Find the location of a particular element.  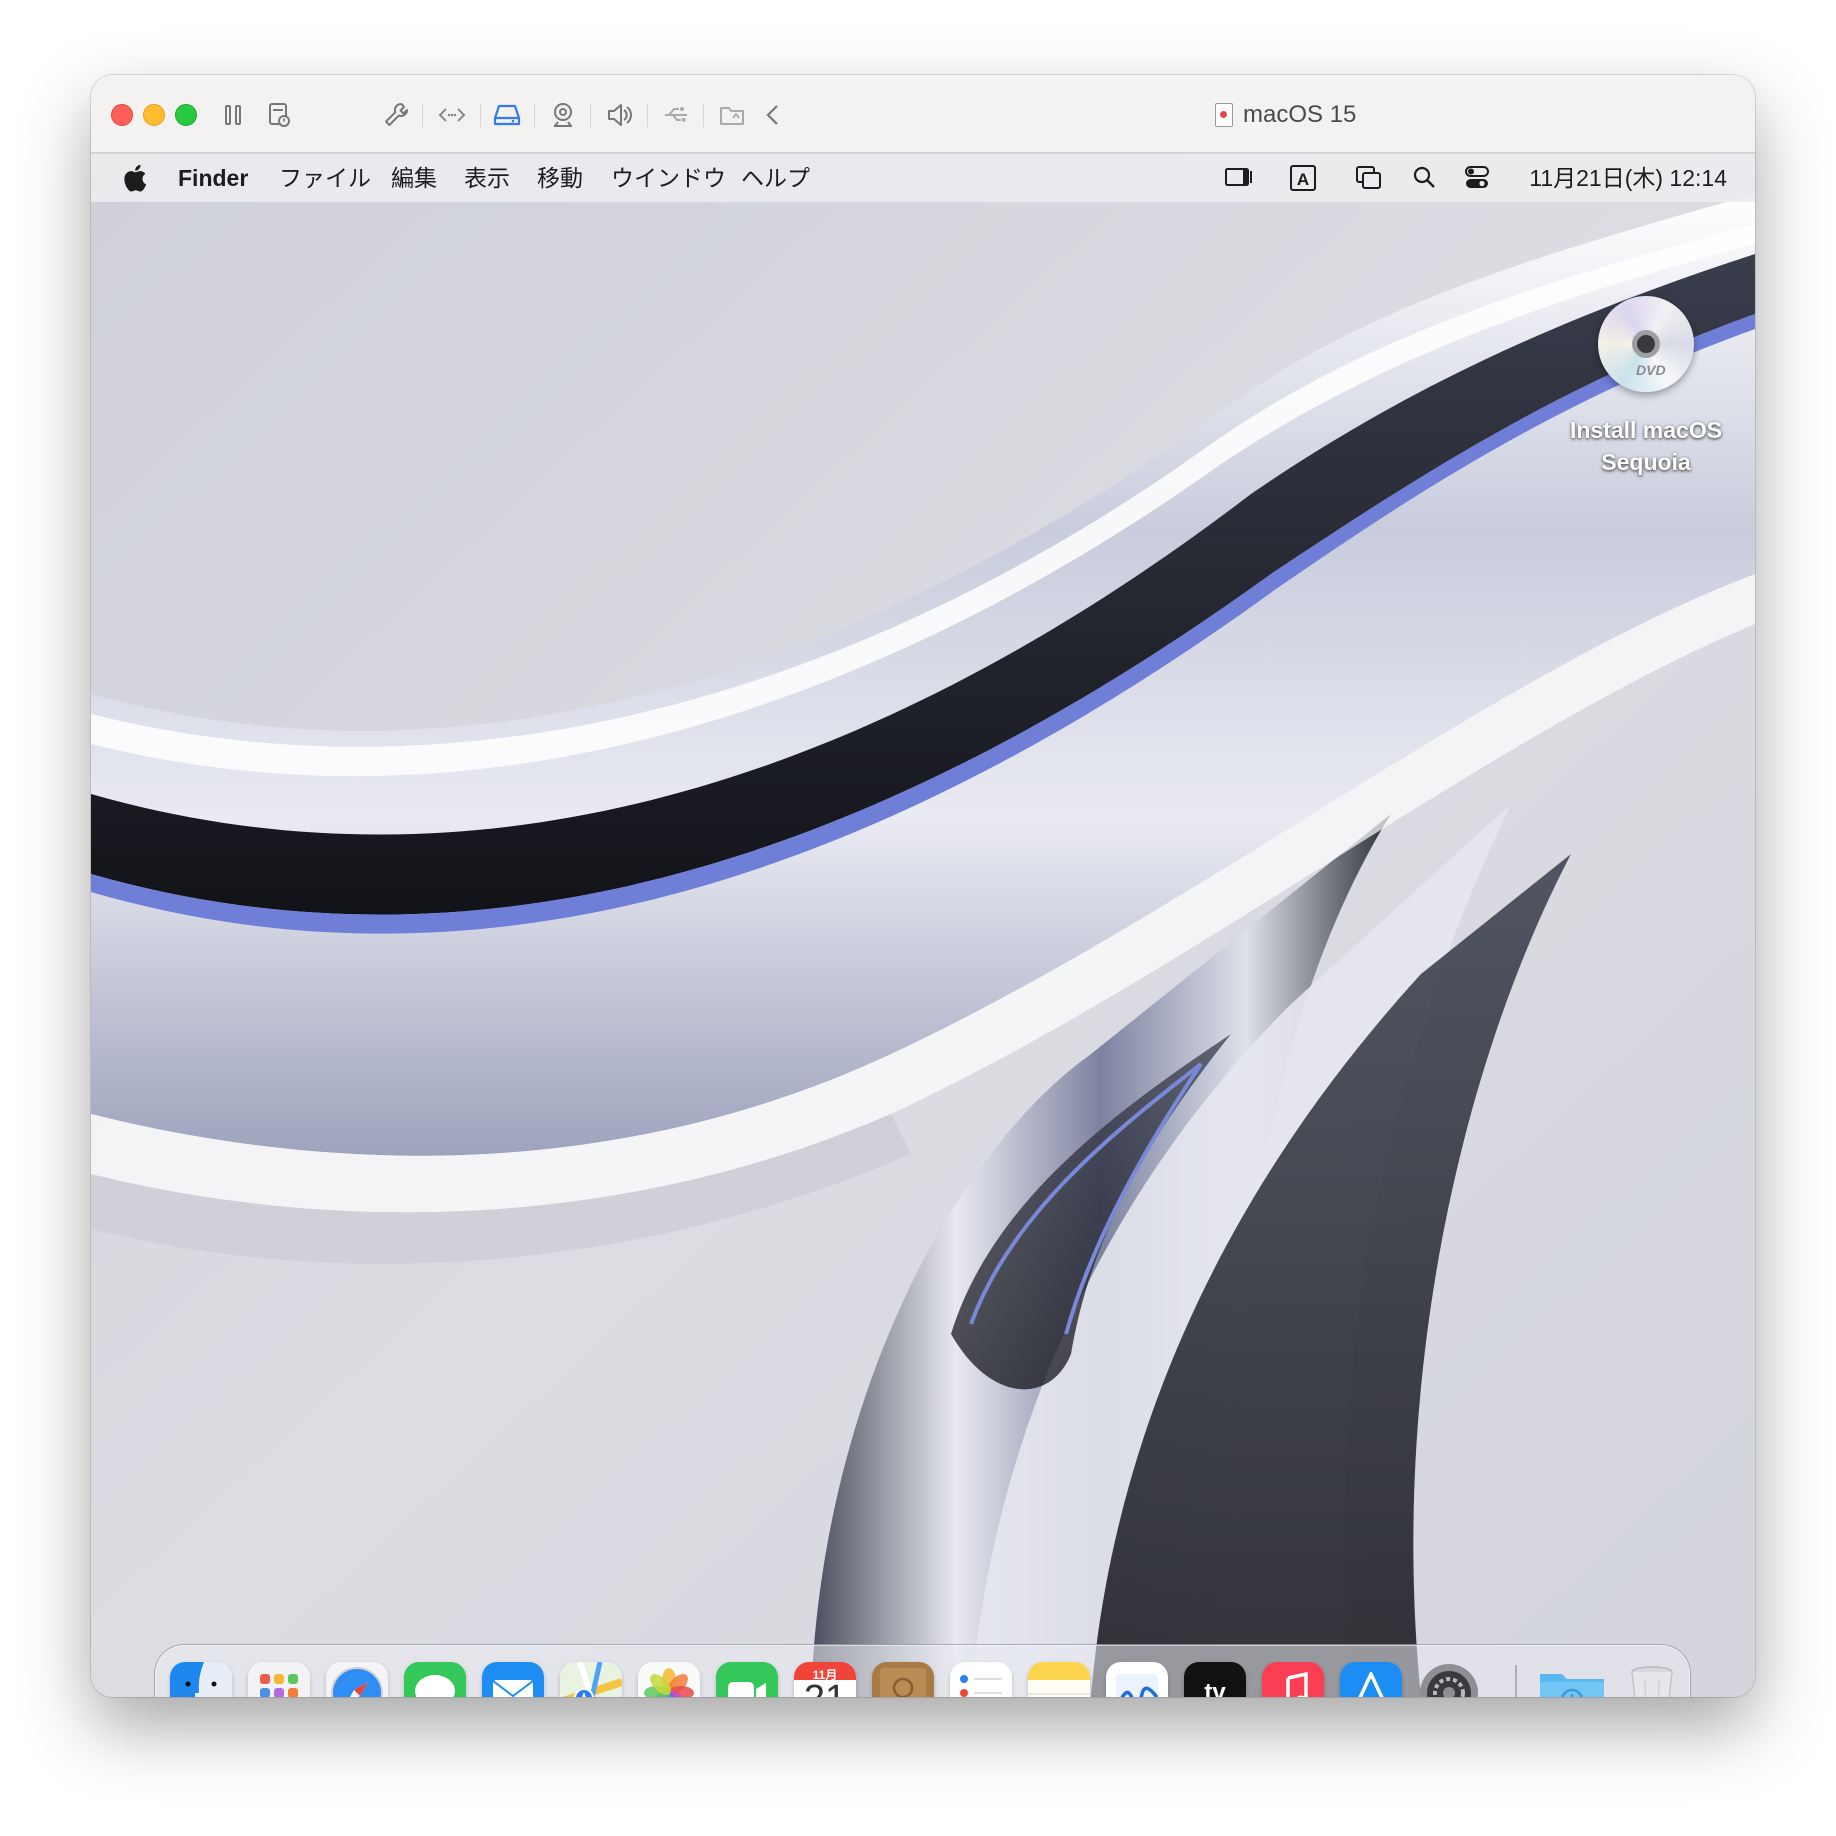

dock-reminders is located at coordinates (981, 1679).